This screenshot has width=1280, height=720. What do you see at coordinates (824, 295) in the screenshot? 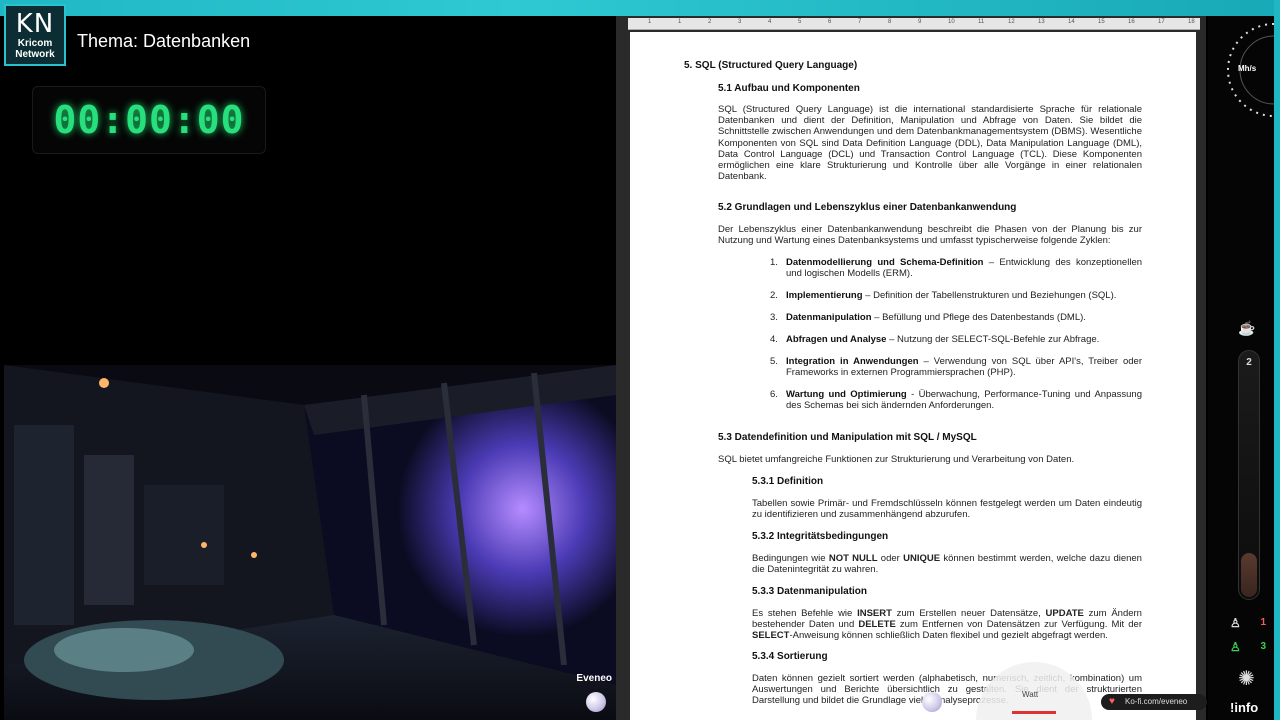
I see `list-term: Implementierung` at bounding box center [824, 295].